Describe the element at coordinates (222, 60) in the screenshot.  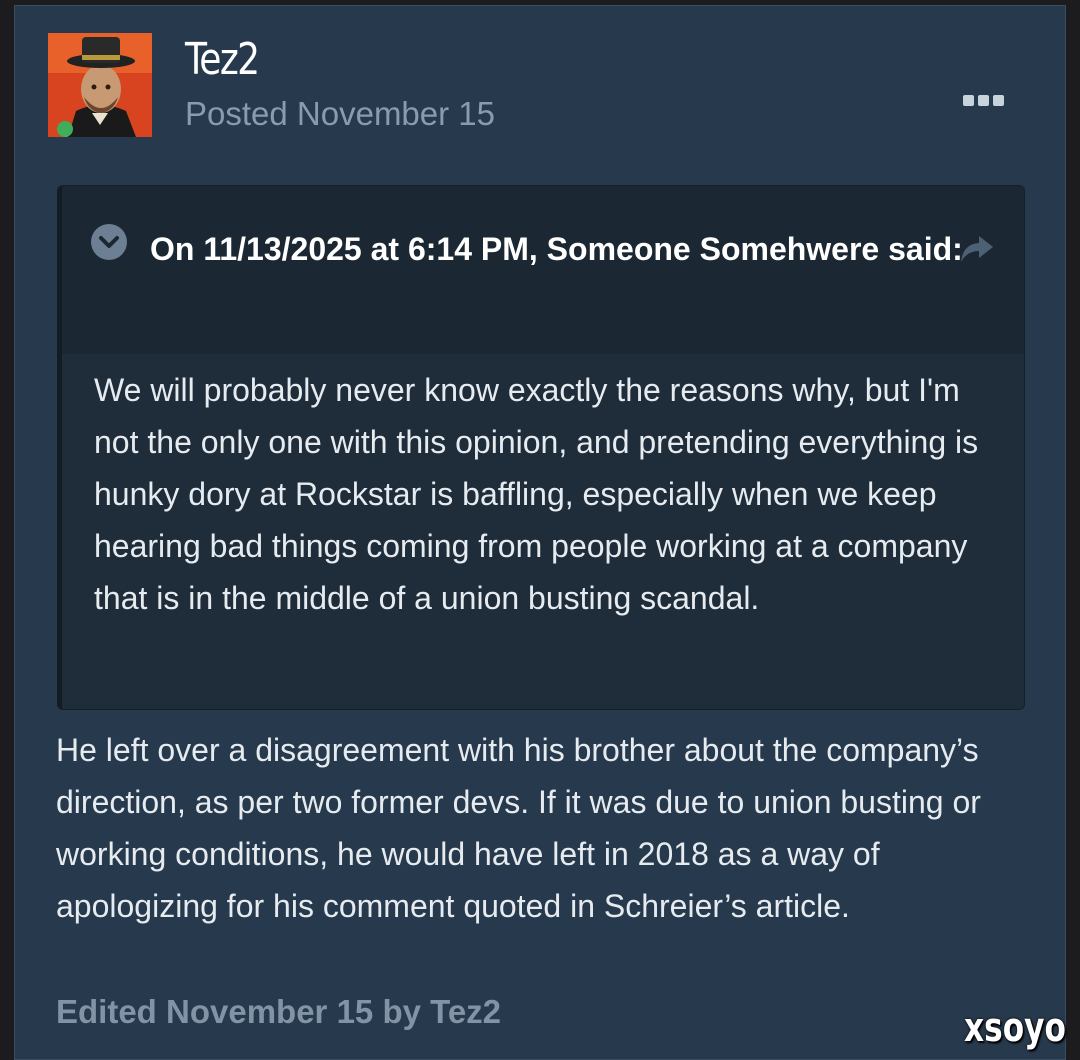
I see `author-name: Tez2` at that location.